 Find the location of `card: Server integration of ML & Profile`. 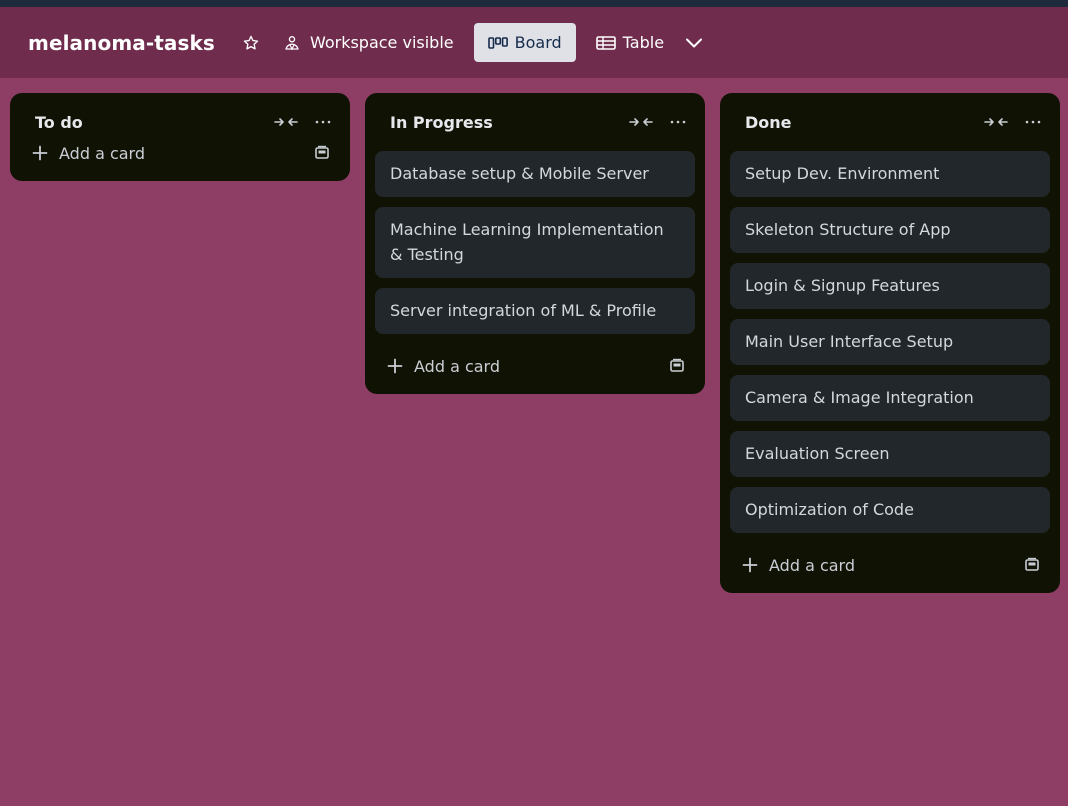

card: Server integration of ML & Profile is located at coordinates (535, 311).